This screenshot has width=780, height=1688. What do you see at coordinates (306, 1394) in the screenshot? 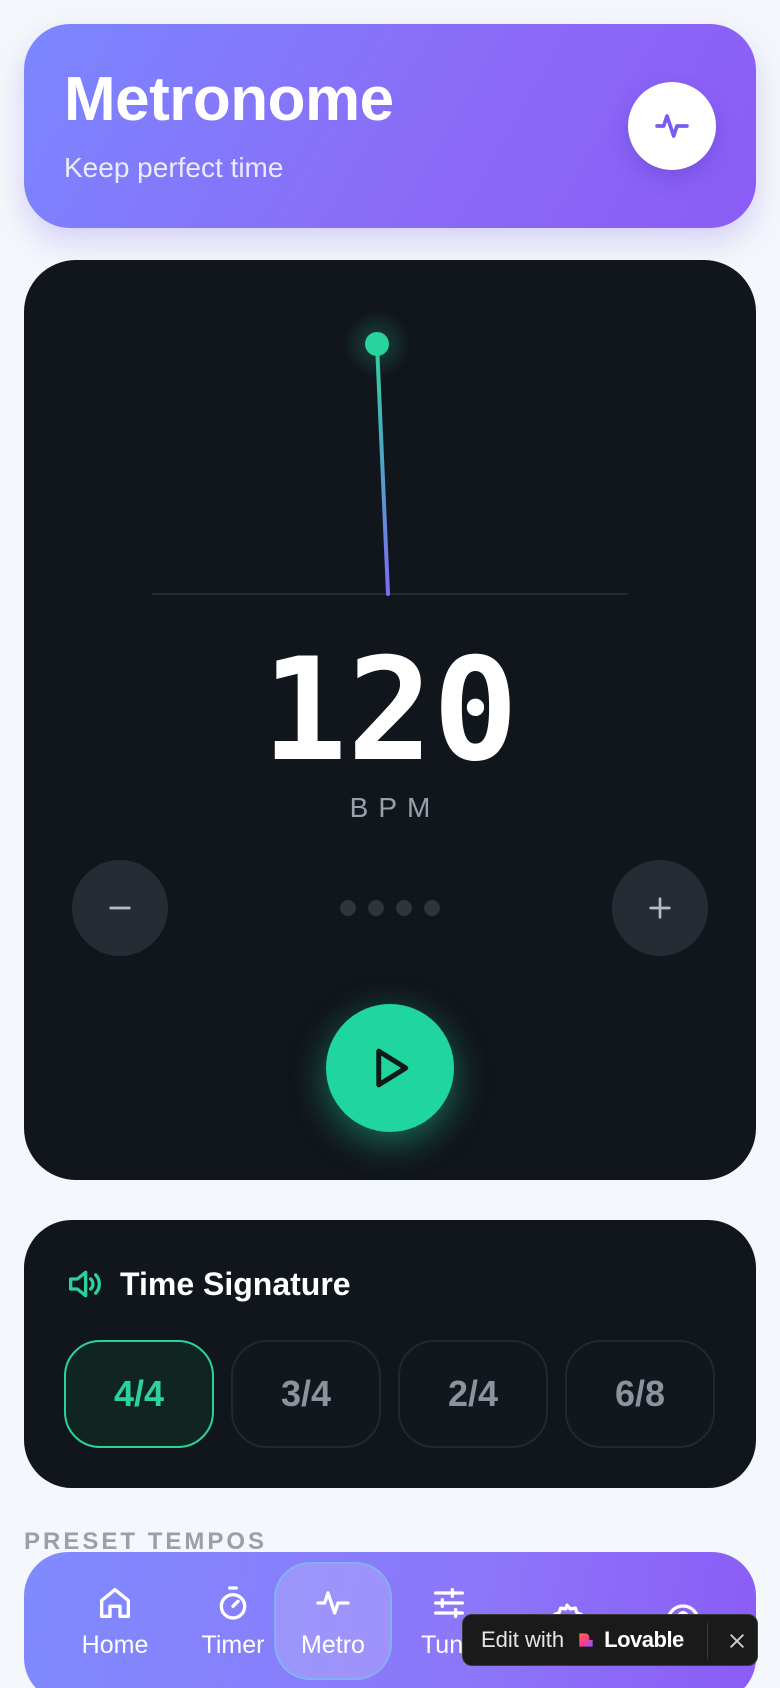
I see `time-signature-option-3-4: 3/4` at bounding box center [306, 1394].